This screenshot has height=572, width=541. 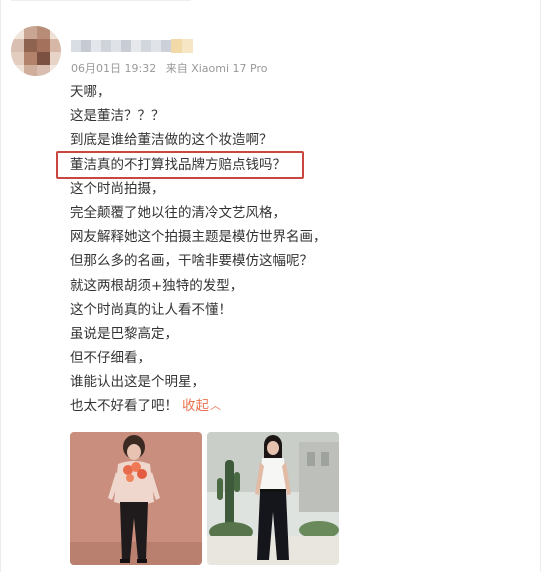 I want to click on post-meta: 06月01日 19:32 来自 Xiaomi 17 Pro, so click(x=172, y=68).